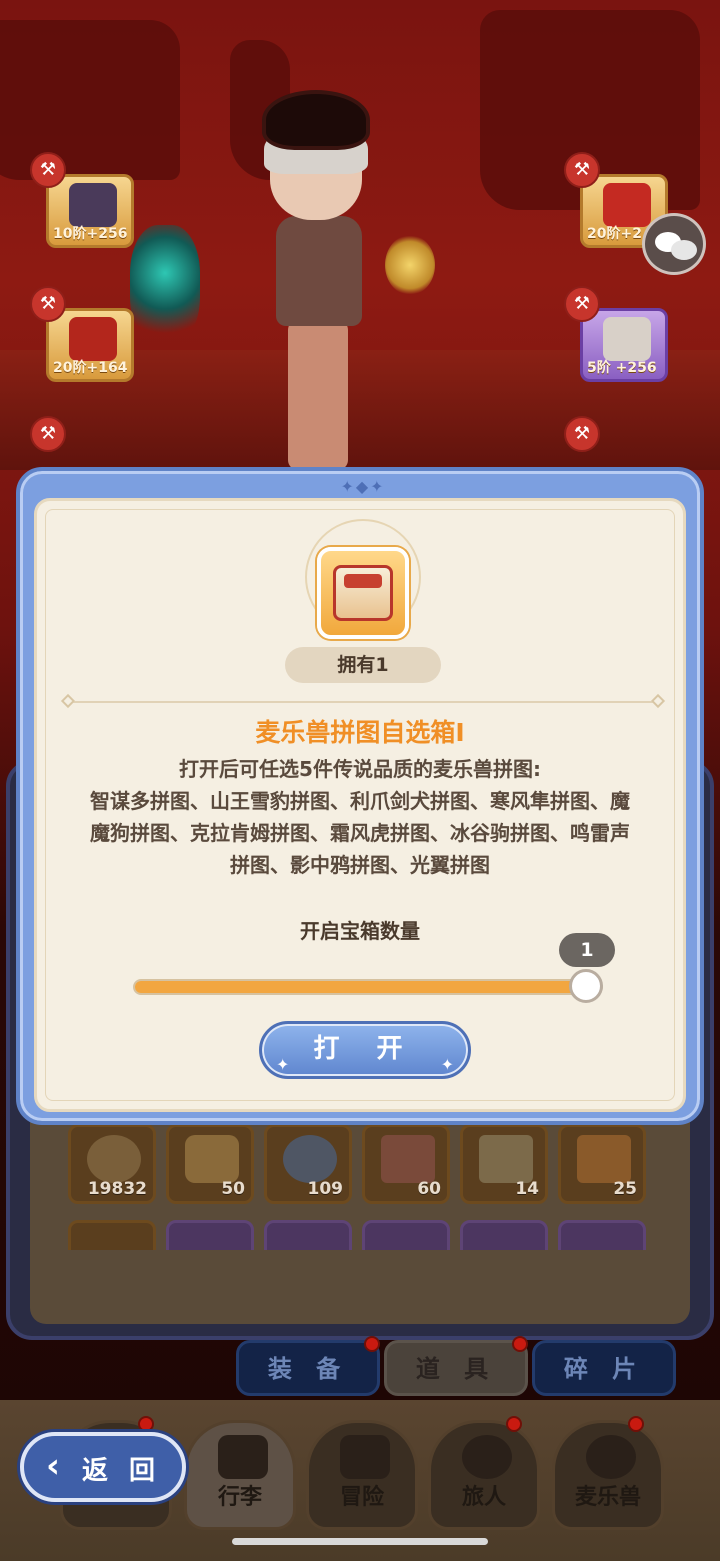 The width and height of the screenshot is (720, 1561). I want to click on inventory-item: 60, so click(406, 1164).